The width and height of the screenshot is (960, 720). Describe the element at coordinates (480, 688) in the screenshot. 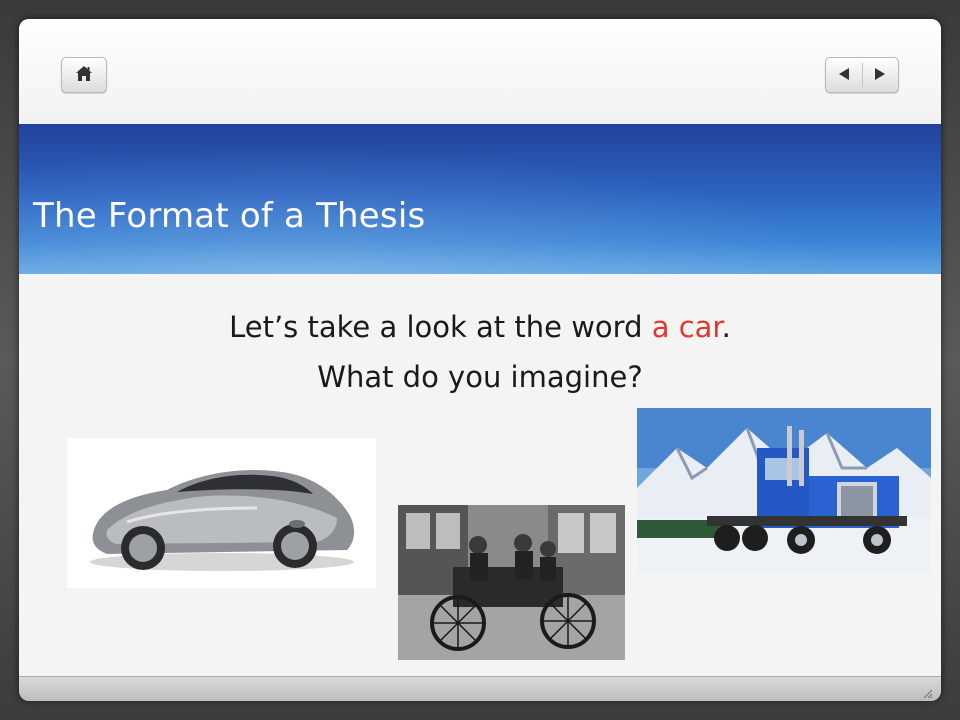

I see `bottom-status-bar` at that location.